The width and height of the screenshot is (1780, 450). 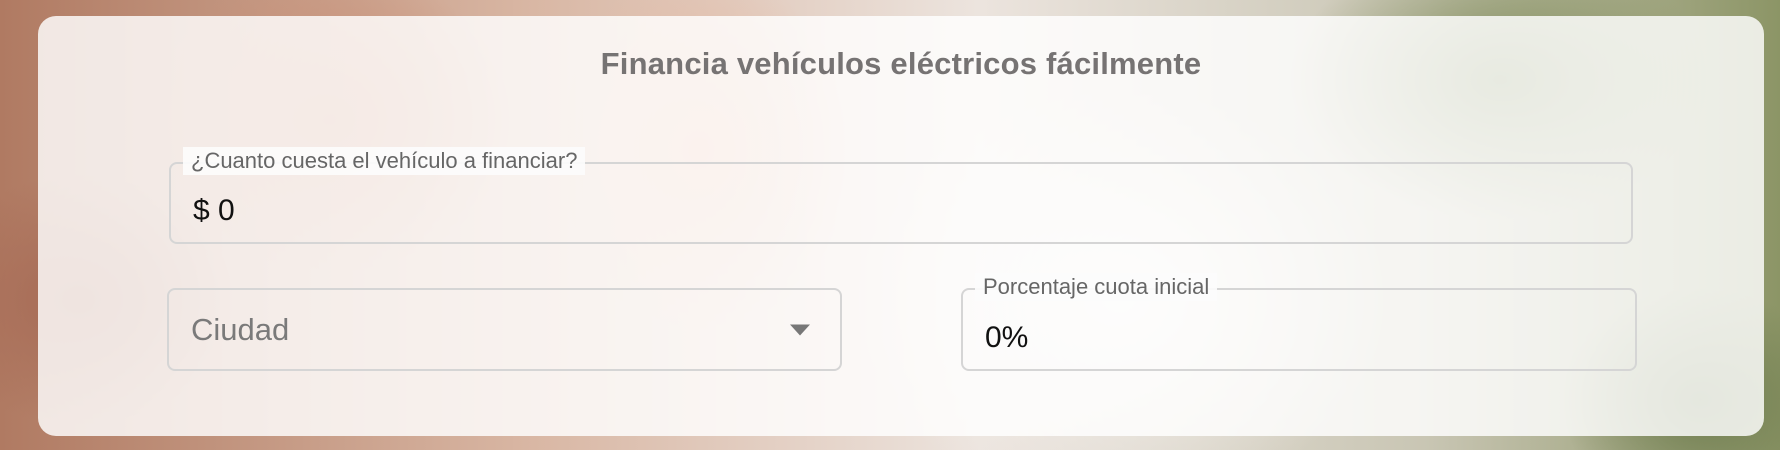 What do you see at coordinates (1096, 287) in the screenshot?
I see `down-payment-label: Porcentaje cuota inicial` at bounding box center [1096, 287].